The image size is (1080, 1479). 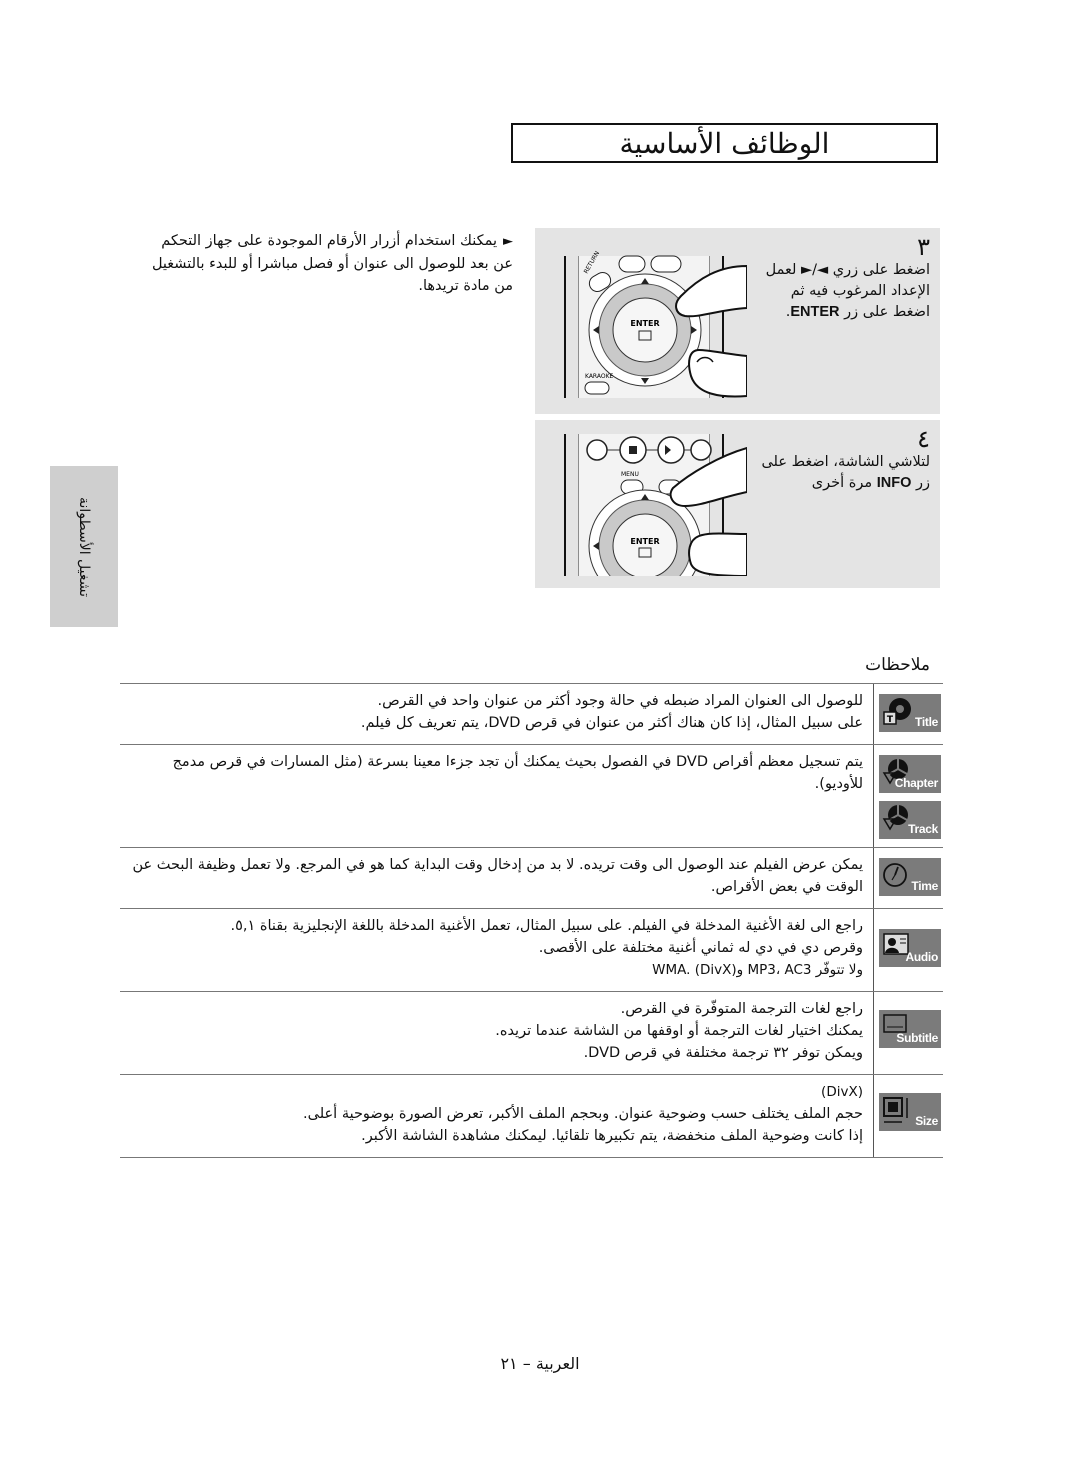 I want to click on svg-text: KARAOKE, so click(x=599, y=376).